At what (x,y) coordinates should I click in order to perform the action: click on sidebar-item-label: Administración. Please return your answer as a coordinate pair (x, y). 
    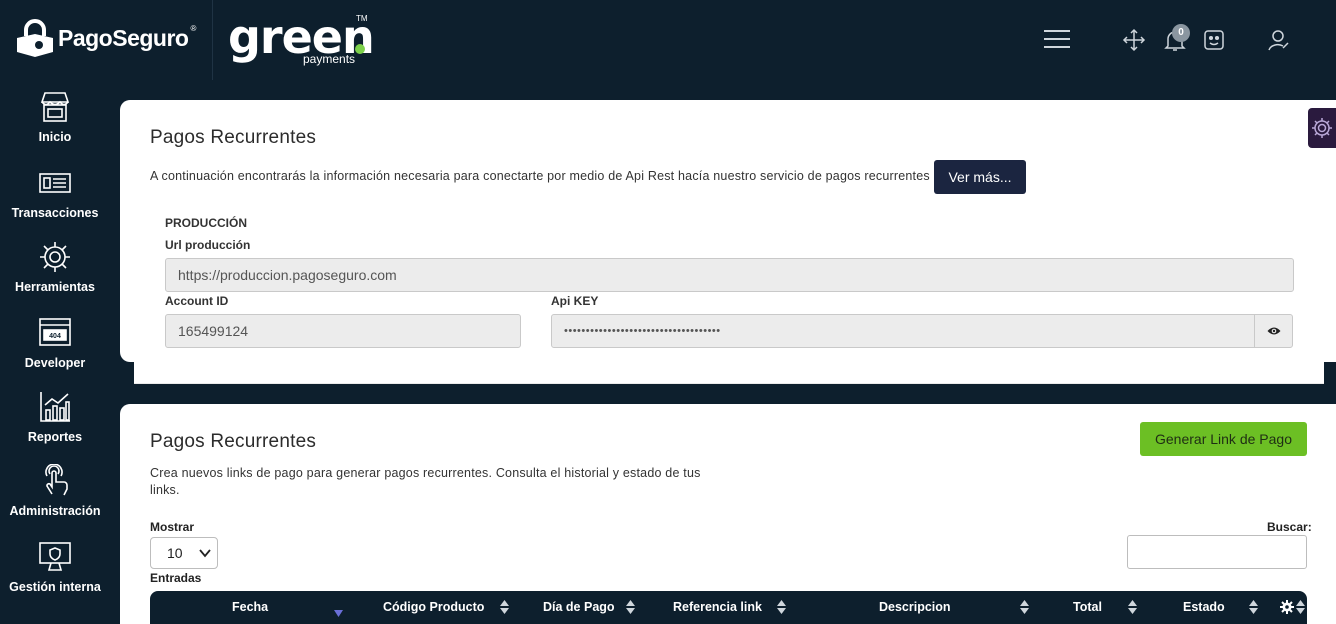
    Looking at the image, I should click on (55, 511).